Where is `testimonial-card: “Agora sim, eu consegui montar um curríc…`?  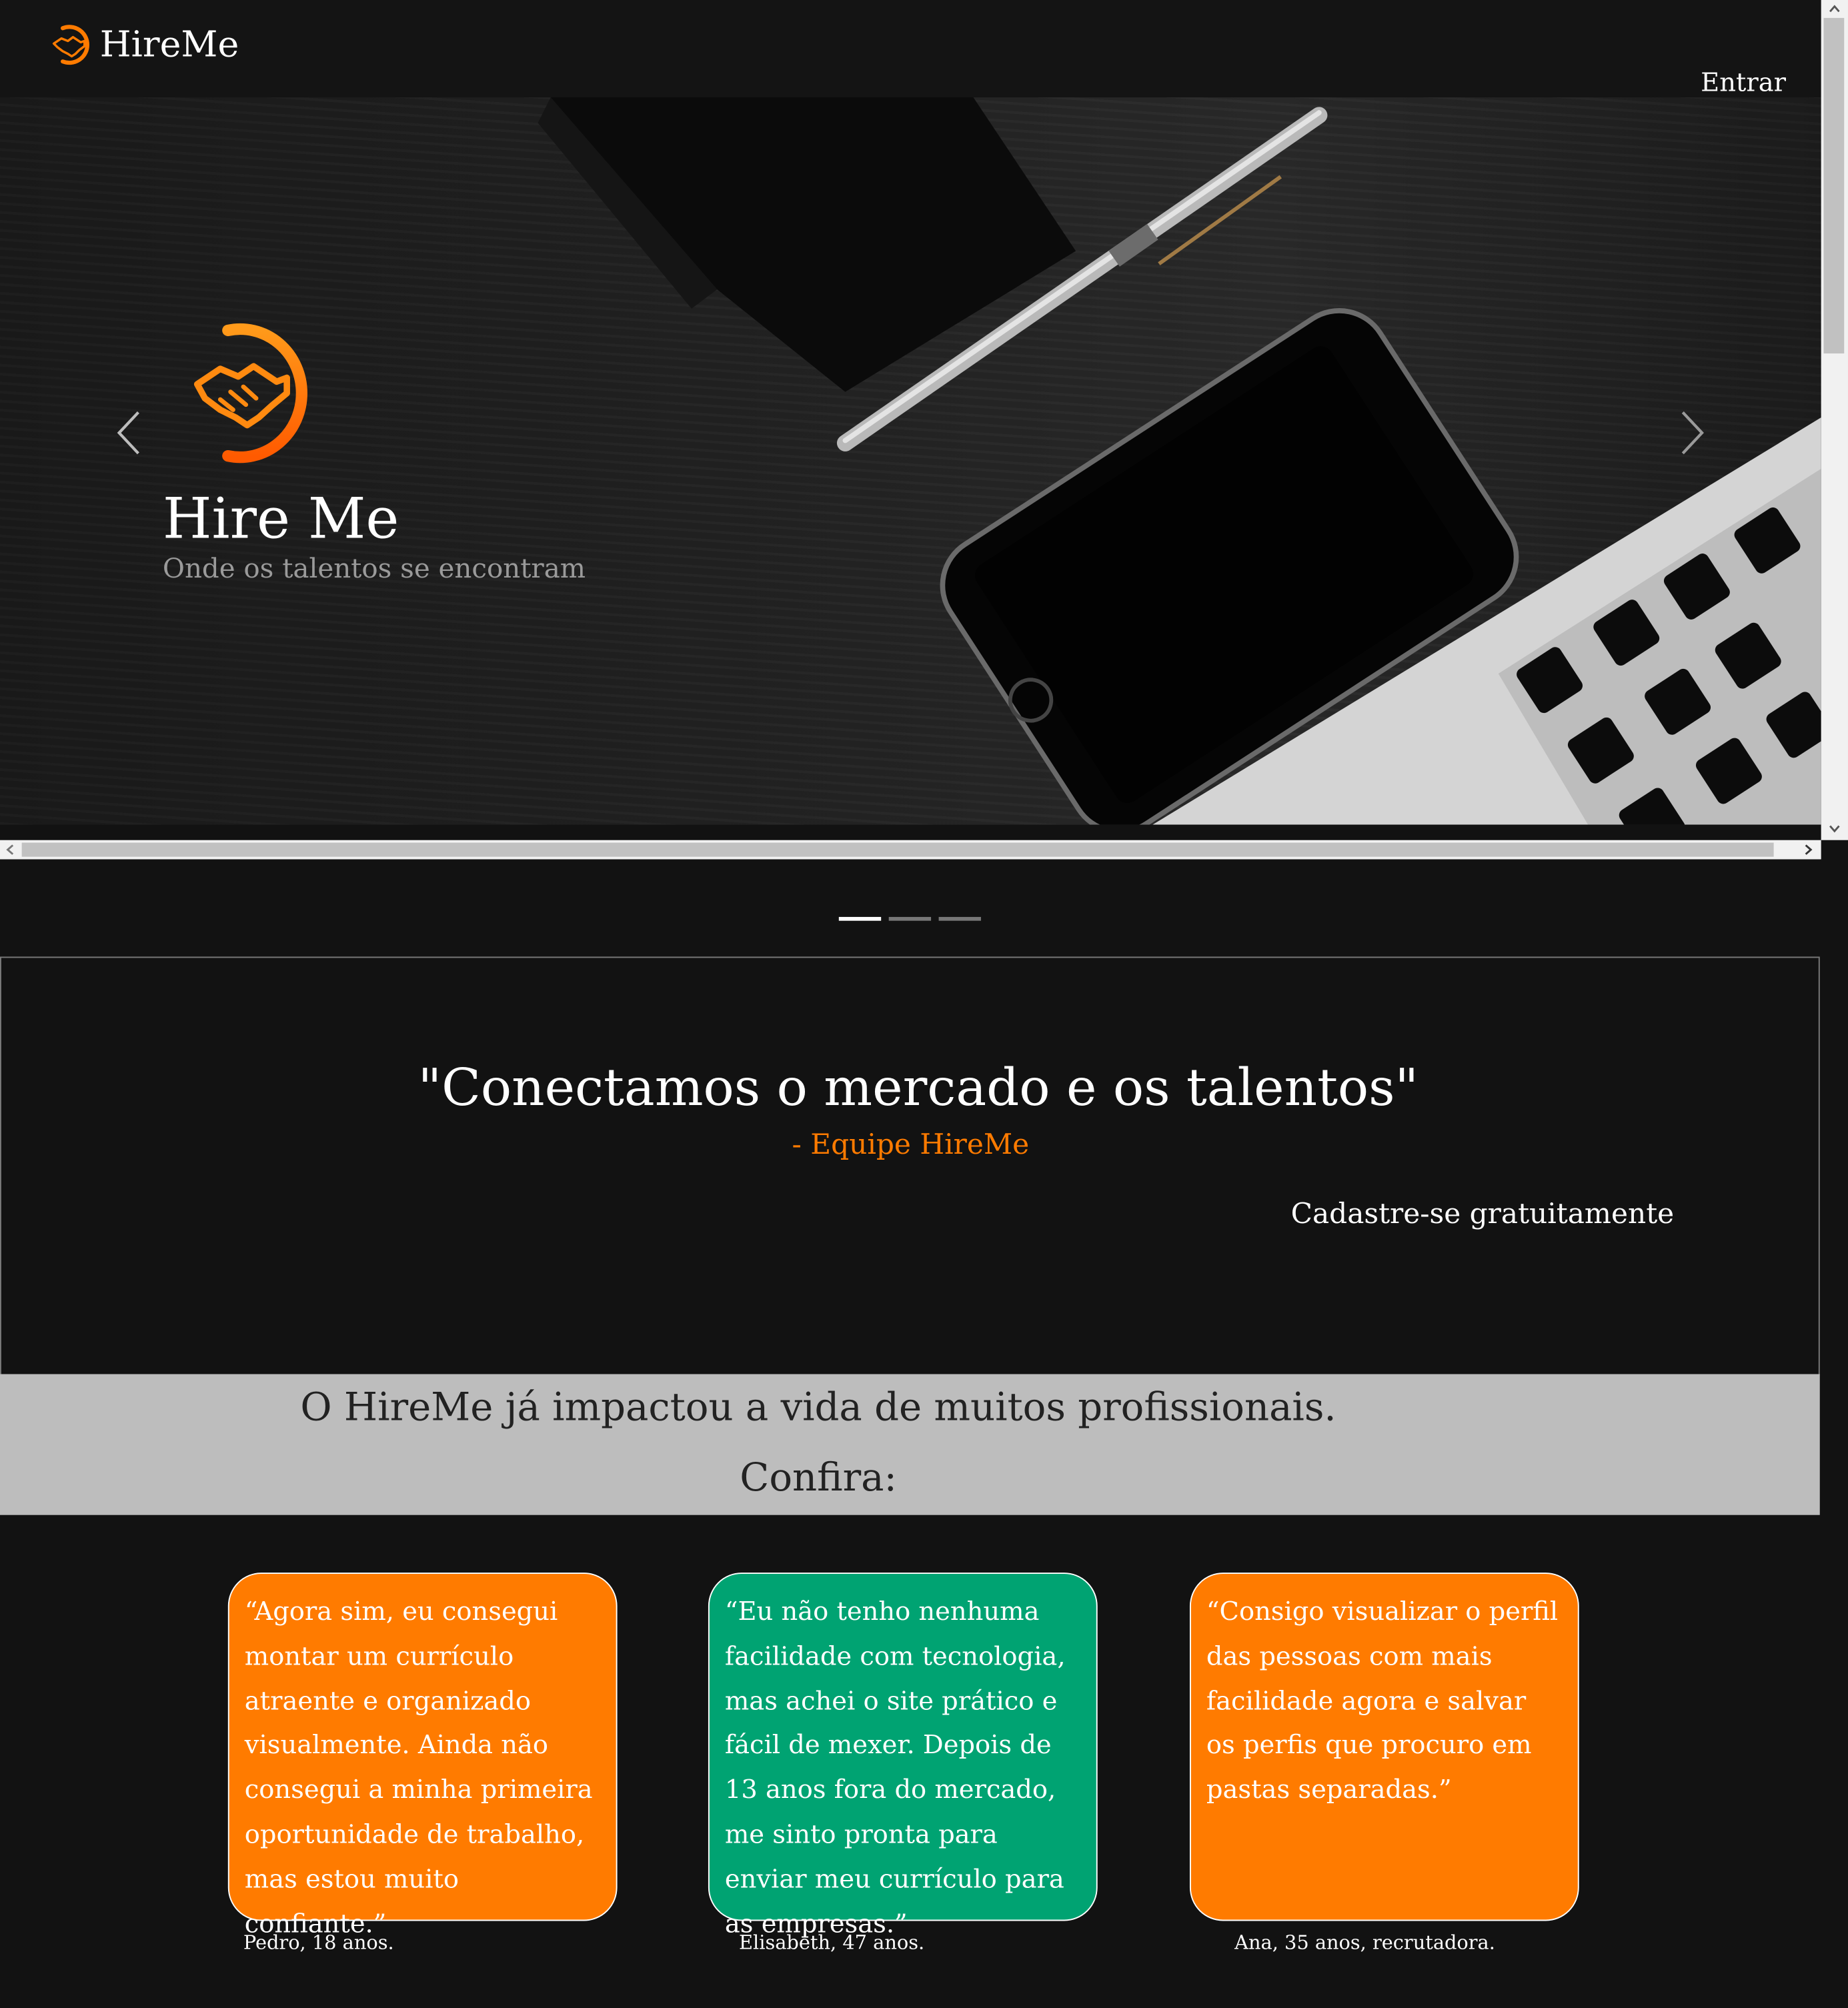
testimonial-card: “Agora sim, eu consegui montar um curríc… is located at coordinates (422, 1756).